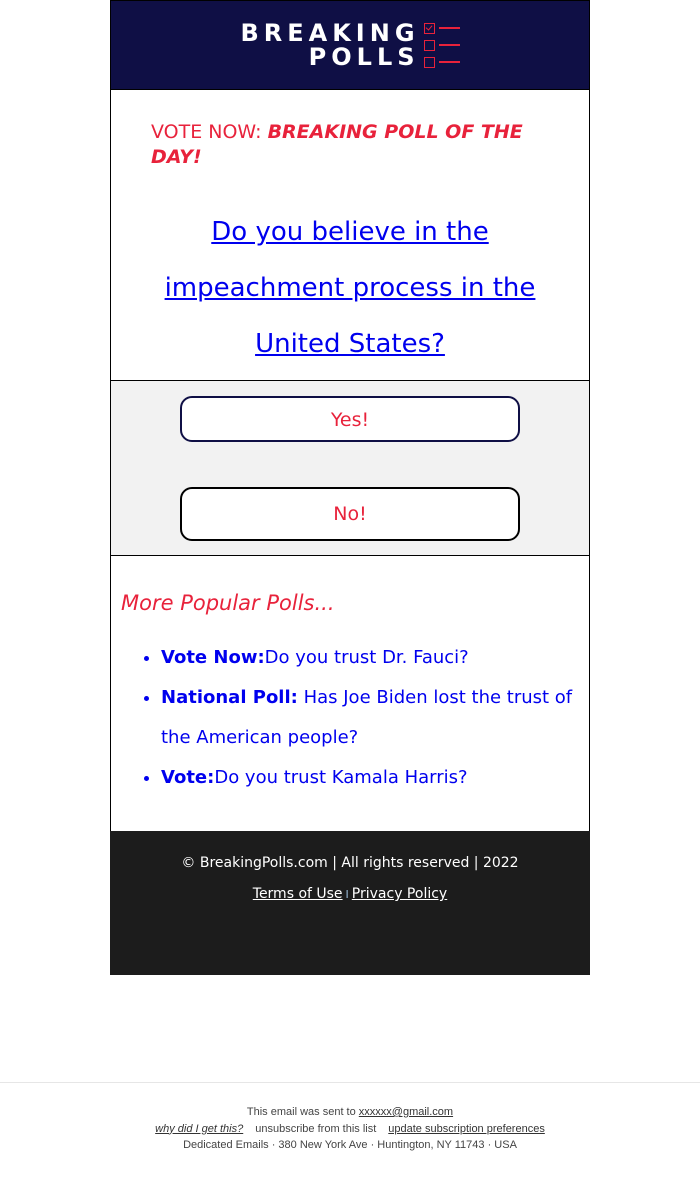 The width and height of the screenshot is (700, 1195). What do you see at coordinates (350, 468) in the screenshot?
I see `answers-section: Yes! No!` at bounding box center [350, 468].